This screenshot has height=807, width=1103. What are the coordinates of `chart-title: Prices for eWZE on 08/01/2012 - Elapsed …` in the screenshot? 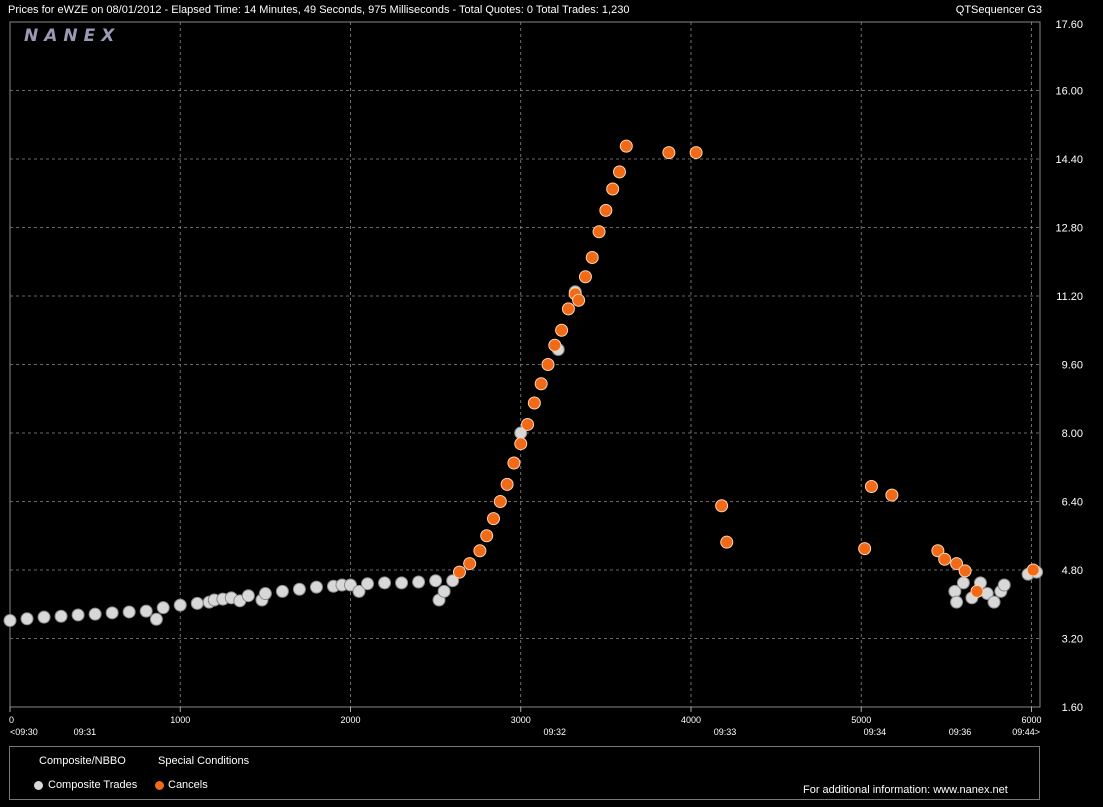 It's located at (319, 10).